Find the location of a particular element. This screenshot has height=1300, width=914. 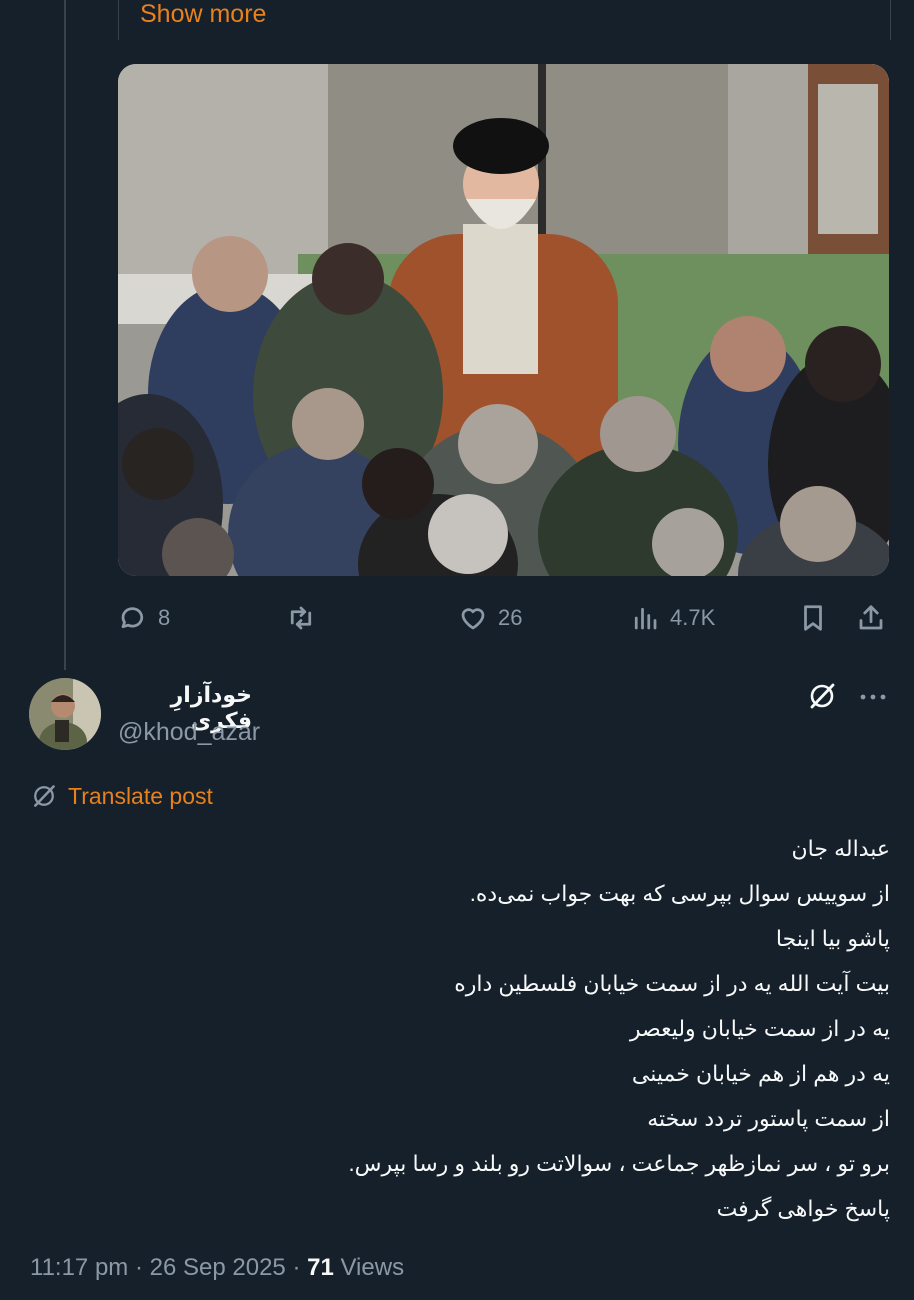

avatar is located at coordinates (65, 714).